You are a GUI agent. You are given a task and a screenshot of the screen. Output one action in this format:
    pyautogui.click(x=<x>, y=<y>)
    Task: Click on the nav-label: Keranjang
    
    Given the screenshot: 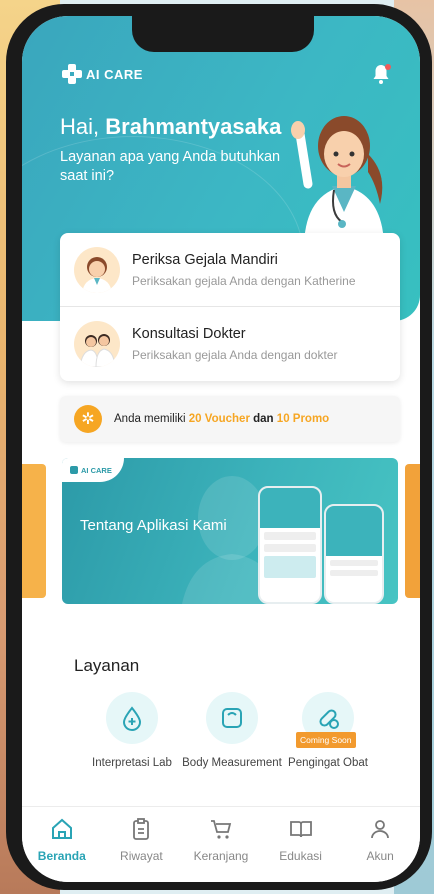 What is the action you would take?
    pyautogui.click(x=221, y=856)
    